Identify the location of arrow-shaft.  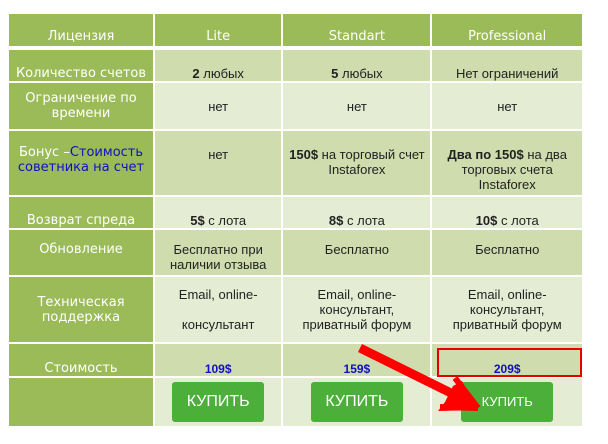
(407, 371).